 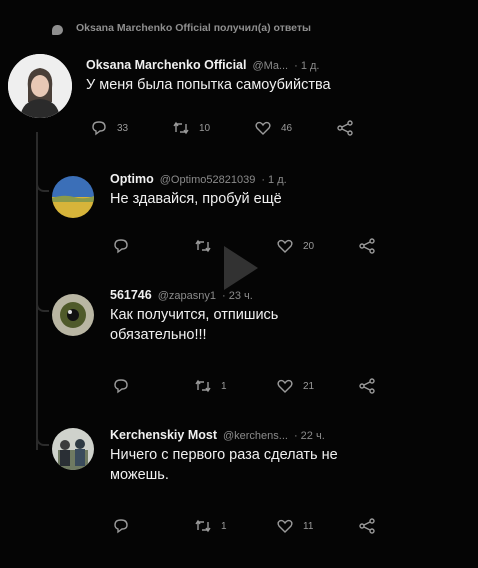 What do you see at coordinates (224, 455) in the screenshot?
I see `tweet-text-line: Ничего с первого раза сделать не` at bounding box center [224, 455].